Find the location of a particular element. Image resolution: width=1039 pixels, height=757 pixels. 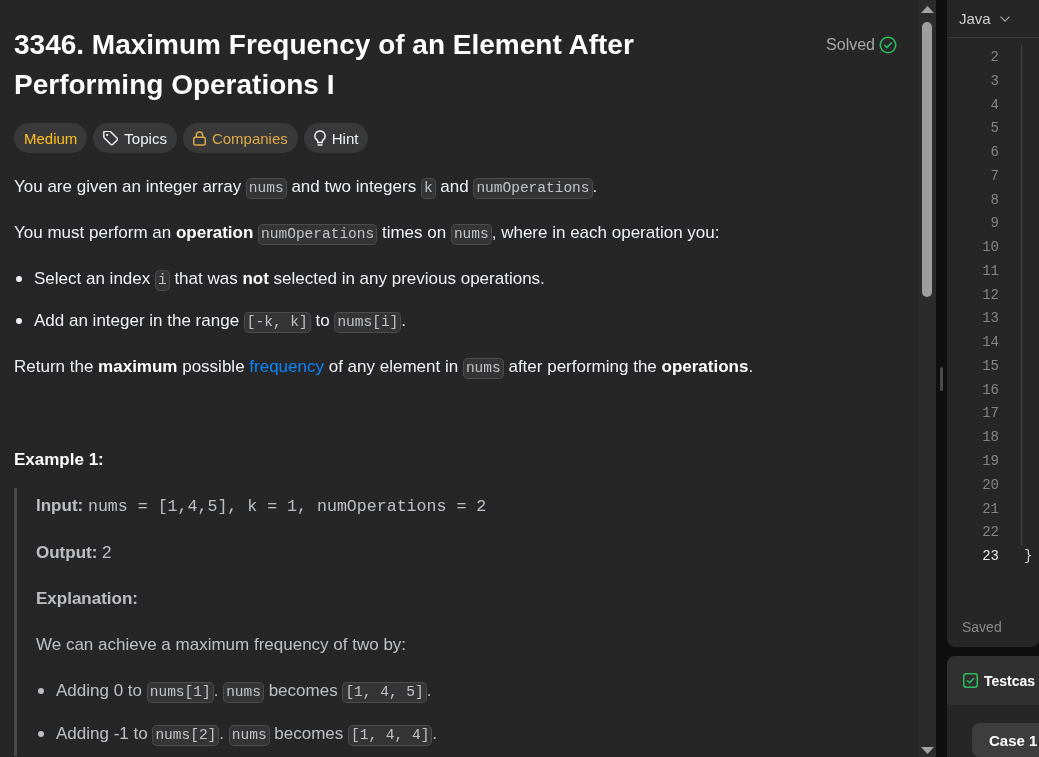

line-number: 20 is located at coordinates (990, 485).